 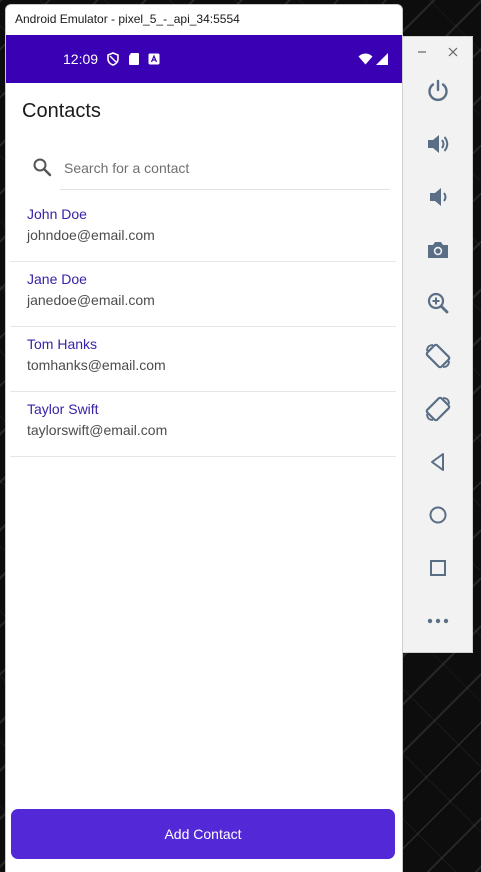 What do you see at coordinates (113, 59) in the screenshot?
I see `shield-icon` at bounding box center [113, 59].